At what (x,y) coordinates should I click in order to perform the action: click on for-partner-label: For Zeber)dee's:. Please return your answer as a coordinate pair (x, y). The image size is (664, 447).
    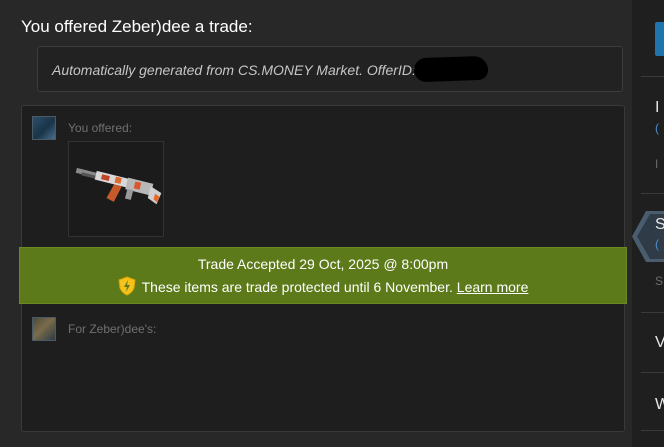
    Looking at the image, I should click on (112, 329).